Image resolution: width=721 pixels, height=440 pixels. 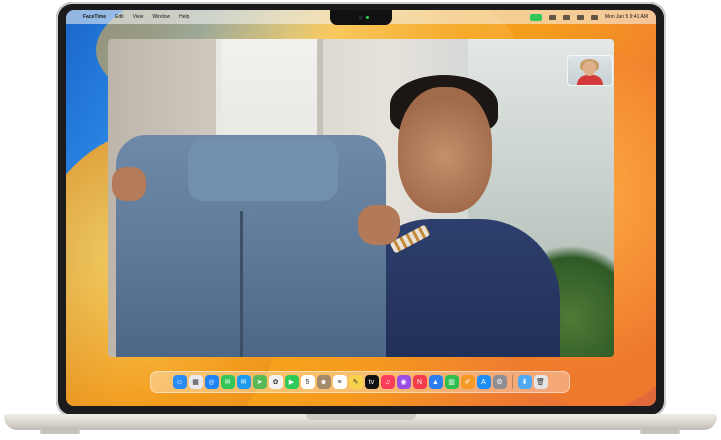 What do you see at coordinates (184, 17) in the screenshot?
I see `menu-help: Help` at bounding box center [184, 17].